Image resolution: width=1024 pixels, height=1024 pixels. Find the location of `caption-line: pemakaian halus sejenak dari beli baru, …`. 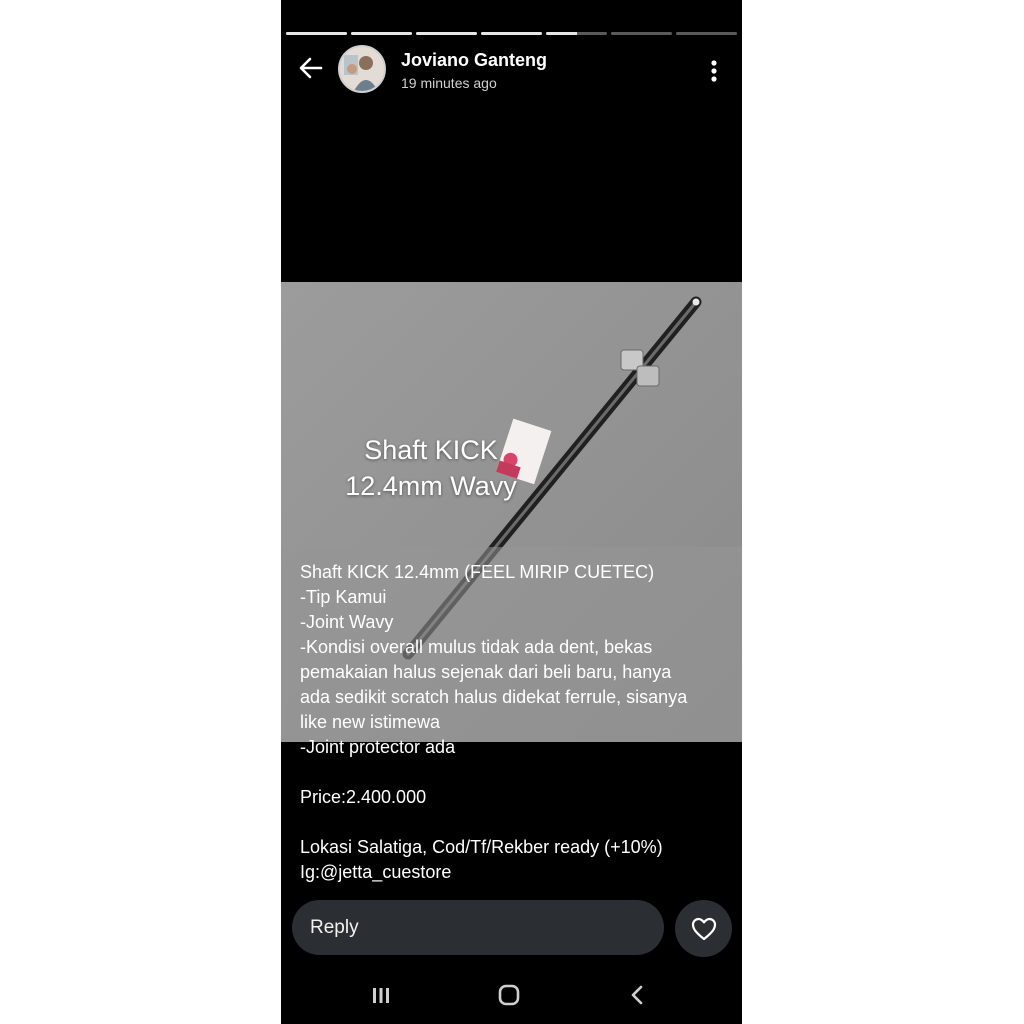

caption-line: pemakaian halus sejenak dari beli baru, … is located at coordinates (486, 672).